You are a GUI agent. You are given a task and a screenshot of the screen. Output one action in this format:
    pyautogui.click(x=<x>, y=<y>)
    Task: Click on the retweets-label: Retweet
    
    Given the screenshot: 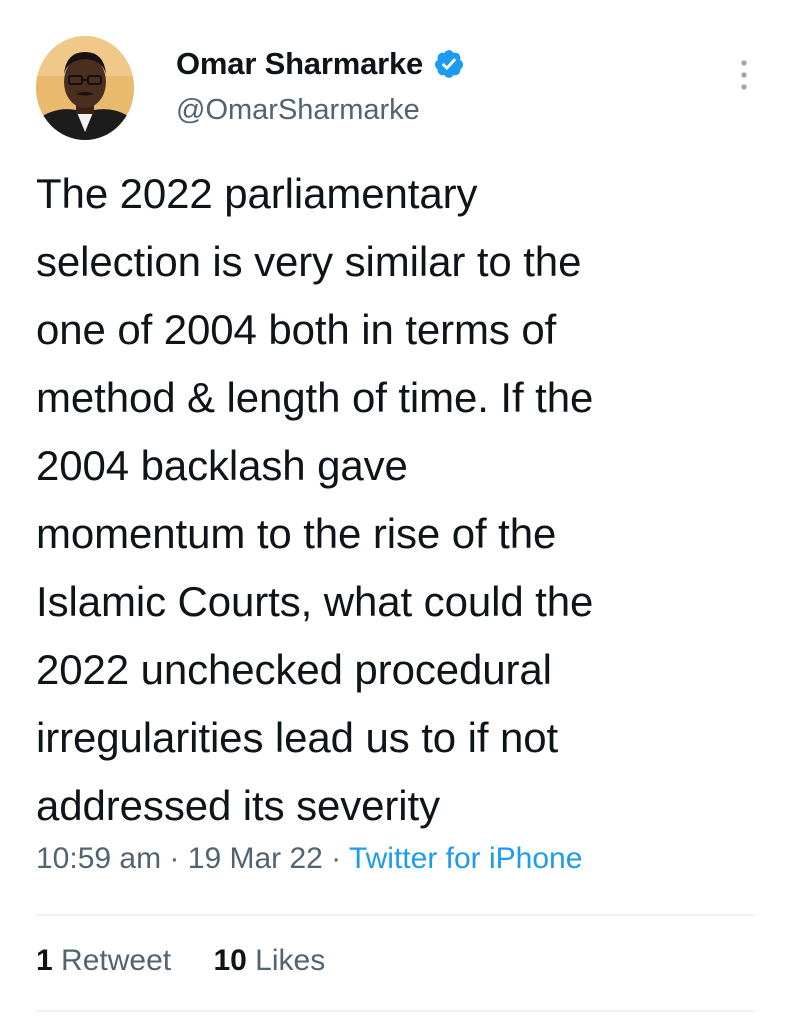 What is the action you would take?
    pyautogui.click(x=116, y=960)
    